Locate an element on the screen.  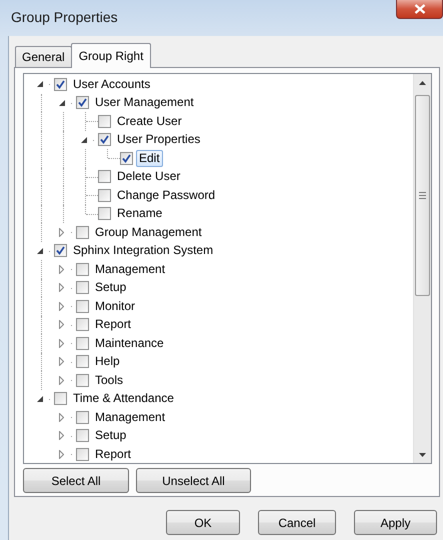
up-arrow-icon is located at coordinates (422, 82).